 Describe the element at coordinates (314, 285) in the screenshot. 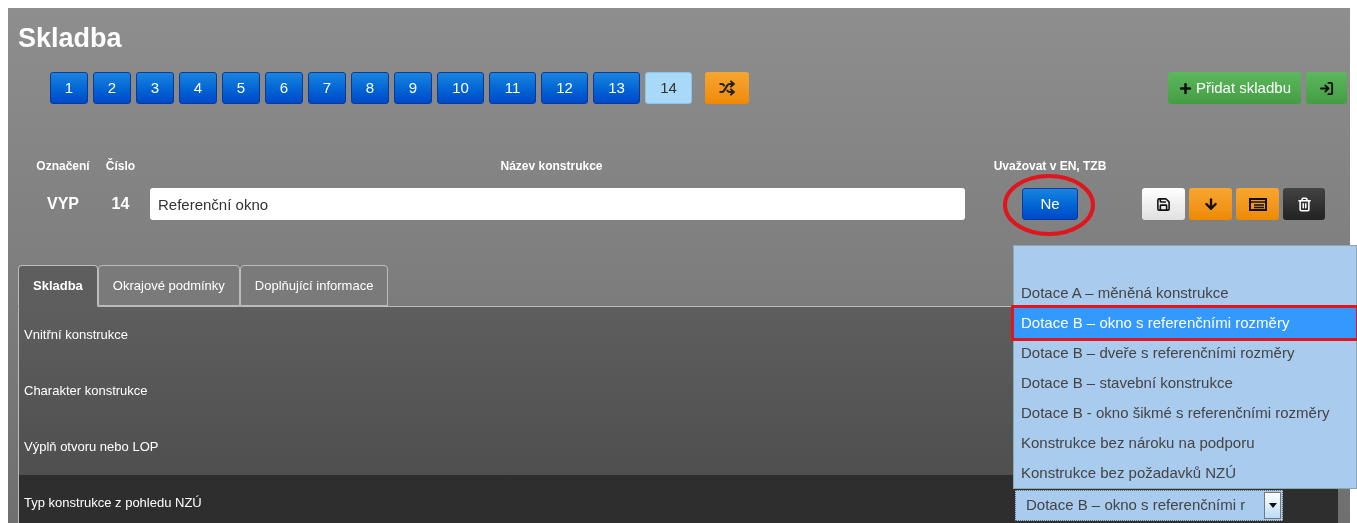

I see `tab: Doplňující informace` at that location.